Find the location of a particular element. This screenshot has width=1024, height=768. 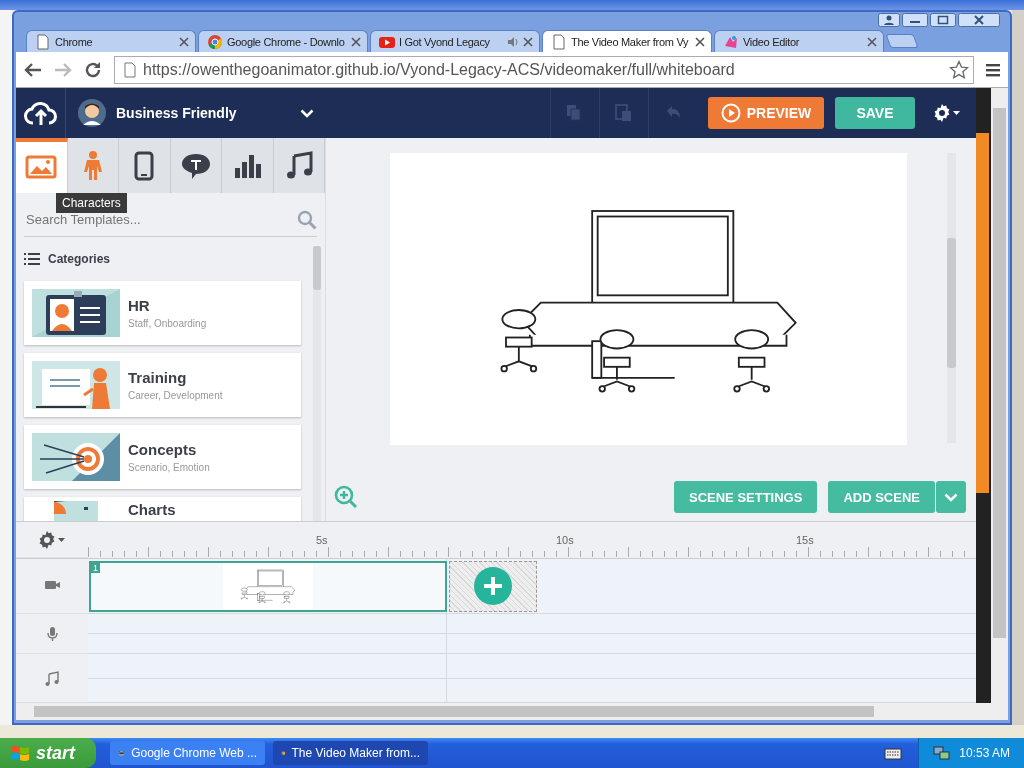

tab-title: Video Editor is located at coordinates (772, 41).